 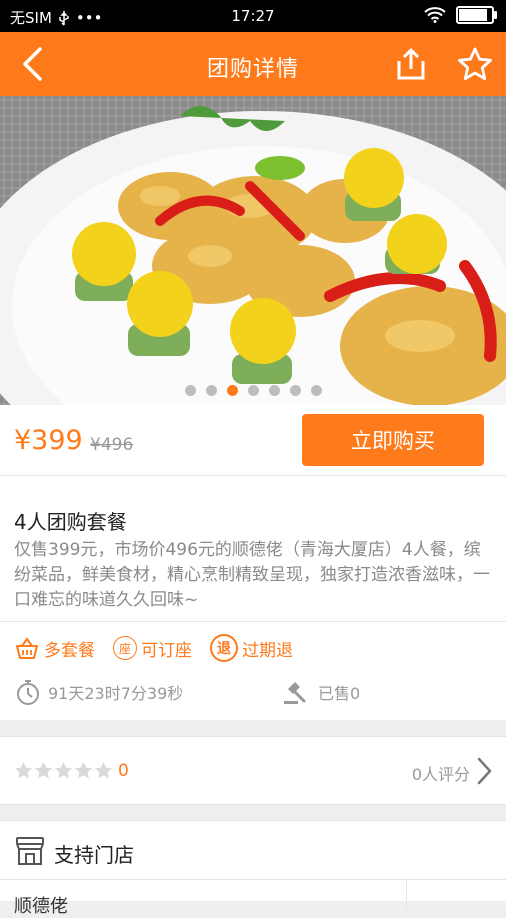 I want to click on gavel-icon, so click(x=295, y=693).